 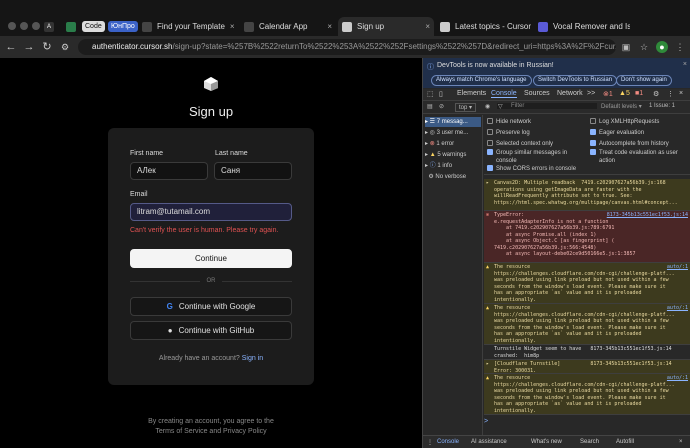 I want to click on menu-icon: ⋮, so click(x=680, y=47).